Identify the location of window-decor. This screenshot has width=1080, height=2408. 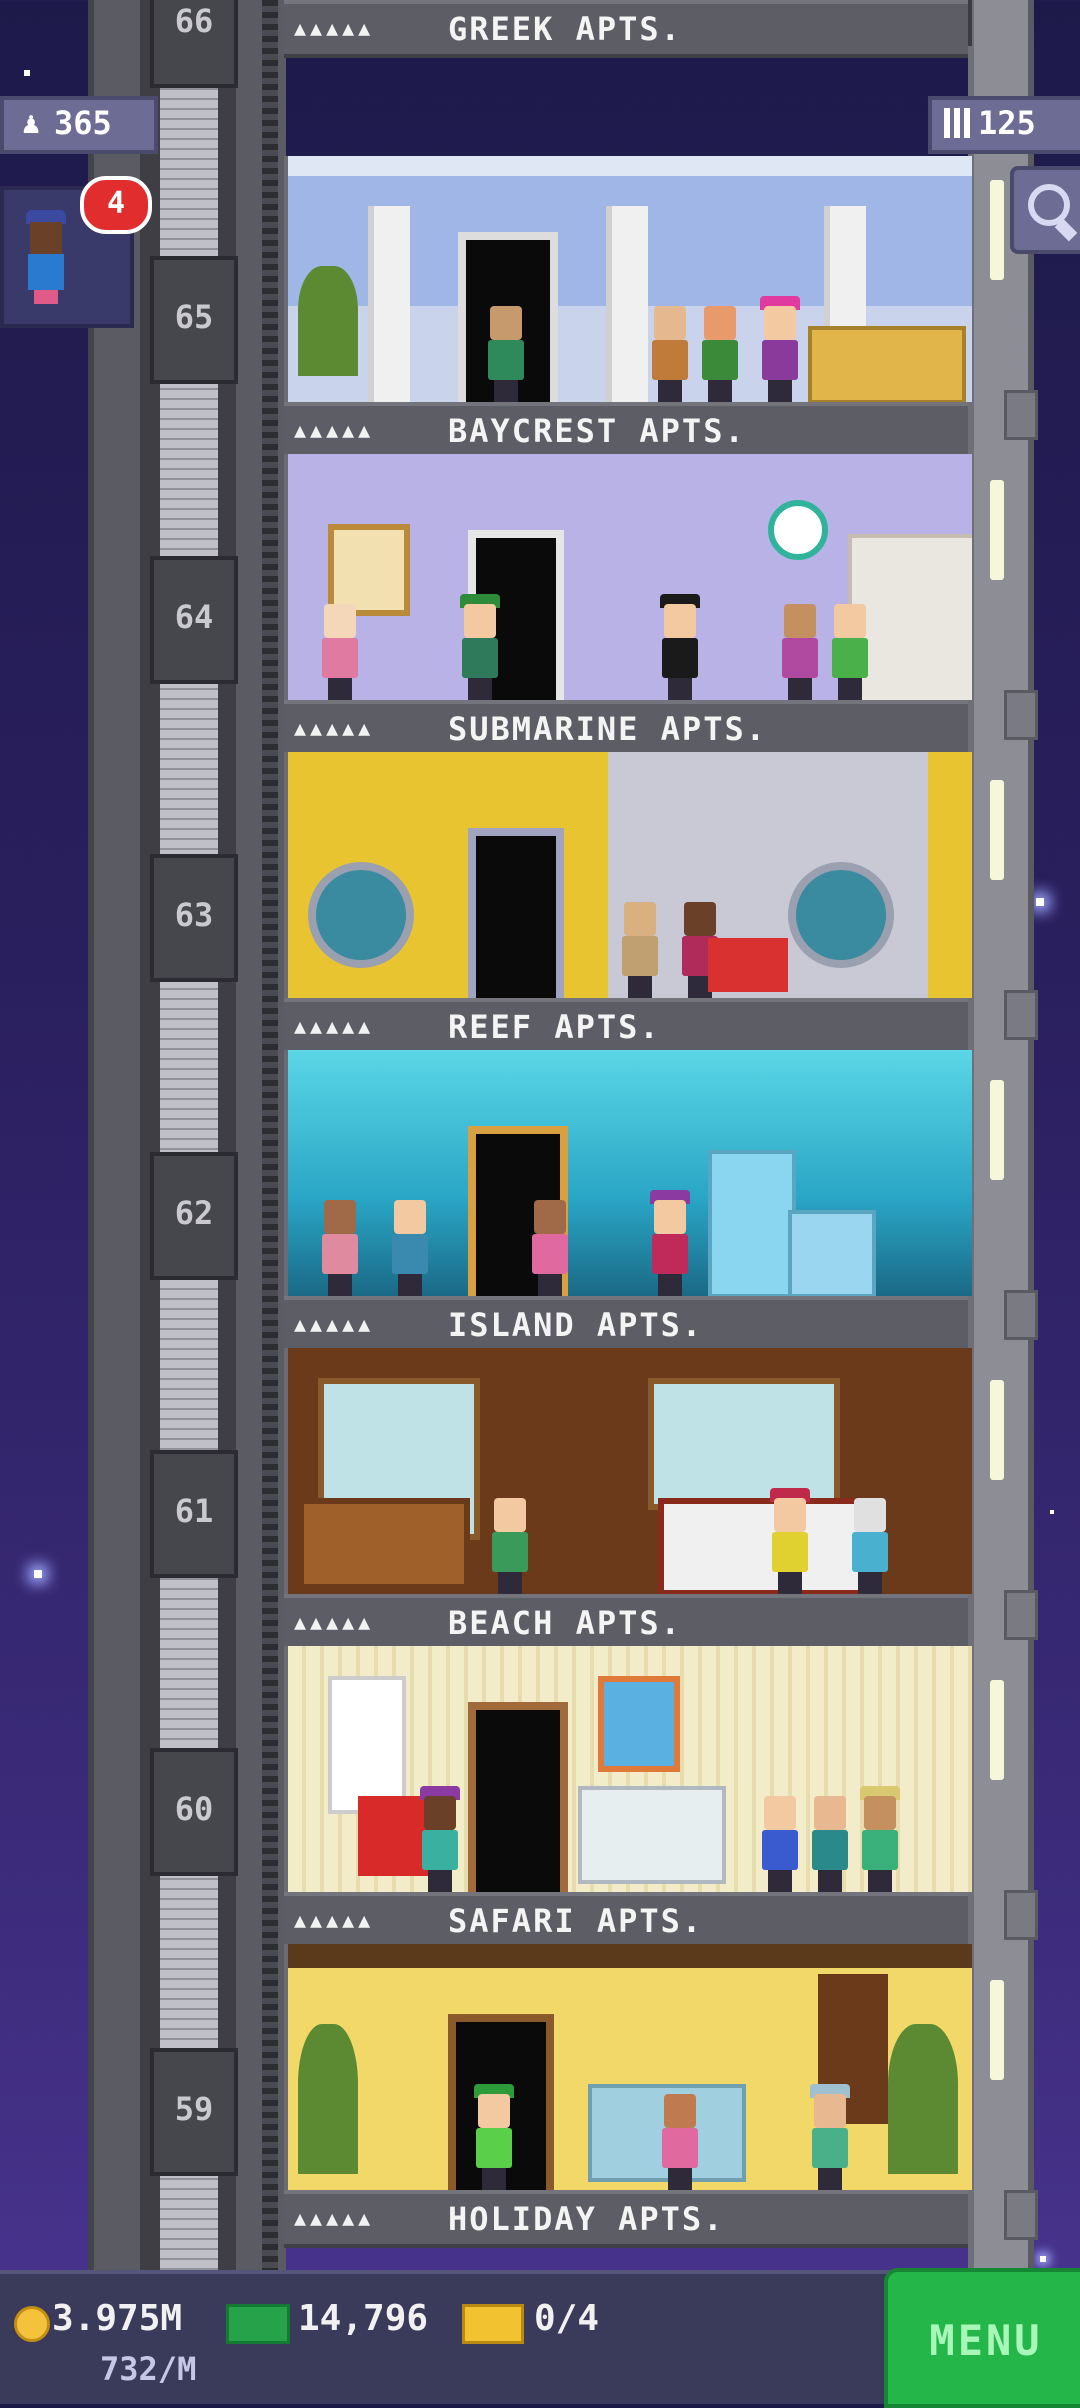
(744, 1444).